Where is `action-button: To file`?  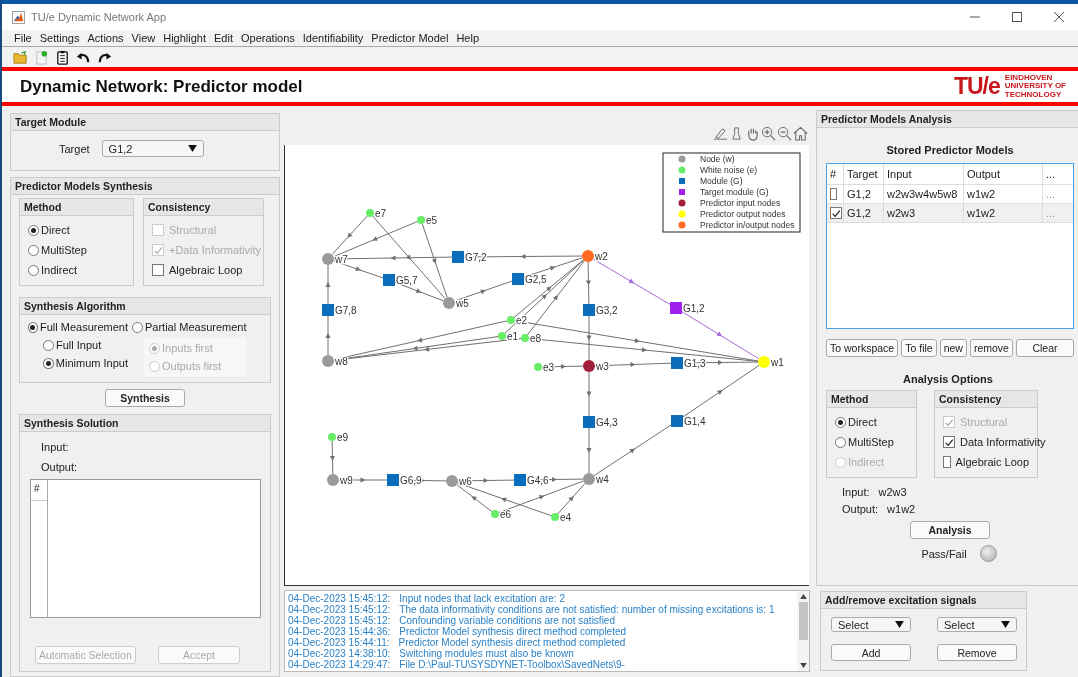 action-button: To file is located at coordinates (919, 348).